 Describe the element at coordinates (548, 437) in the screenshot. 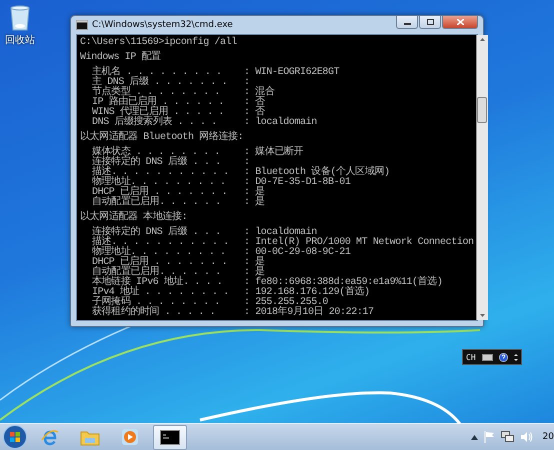

I see `clock: 20` at that location.